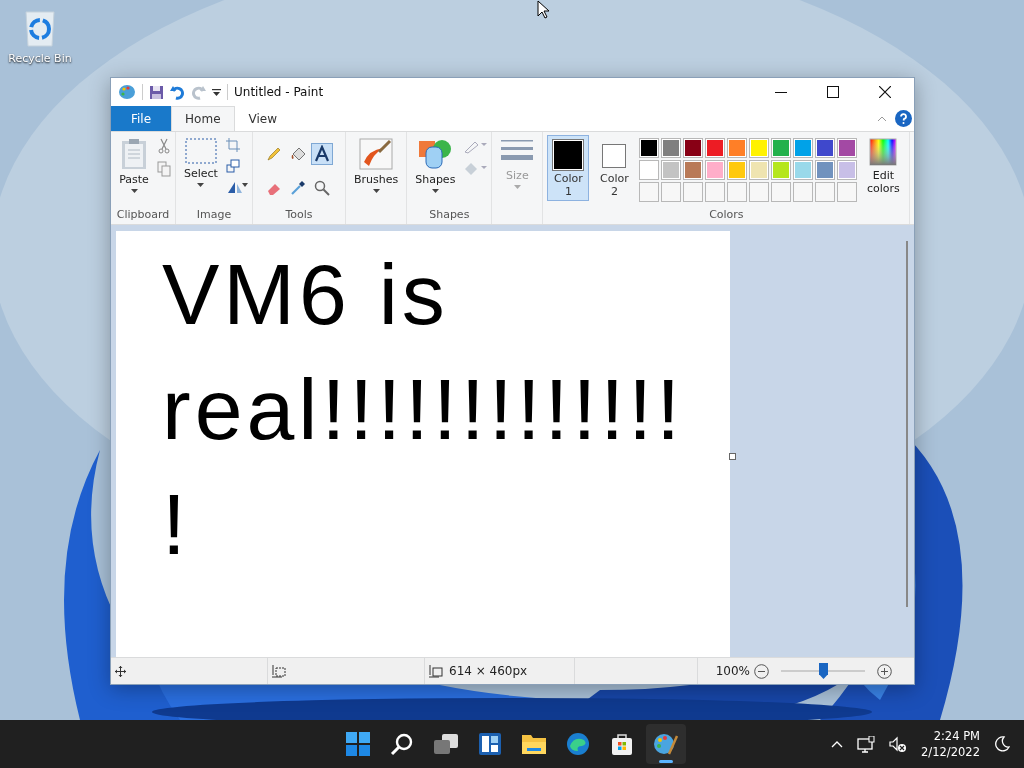  I want to click on move-icon, so click(120, 671).